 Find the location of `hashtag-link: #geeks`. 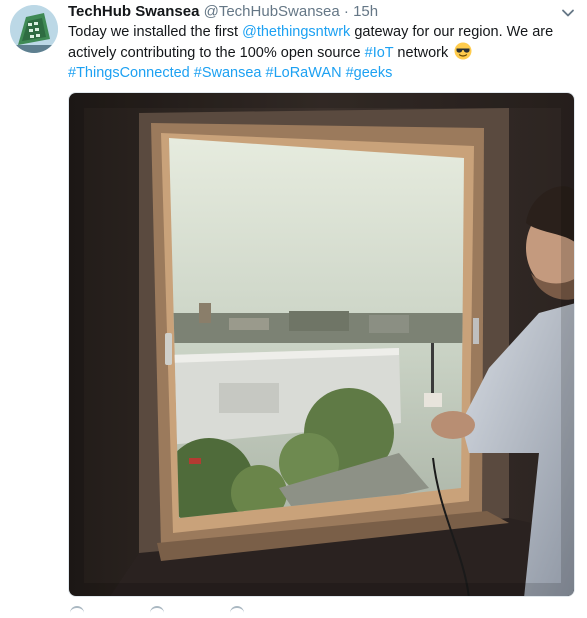

hashtag-link: #geeks is located at coordinates (369, 73).